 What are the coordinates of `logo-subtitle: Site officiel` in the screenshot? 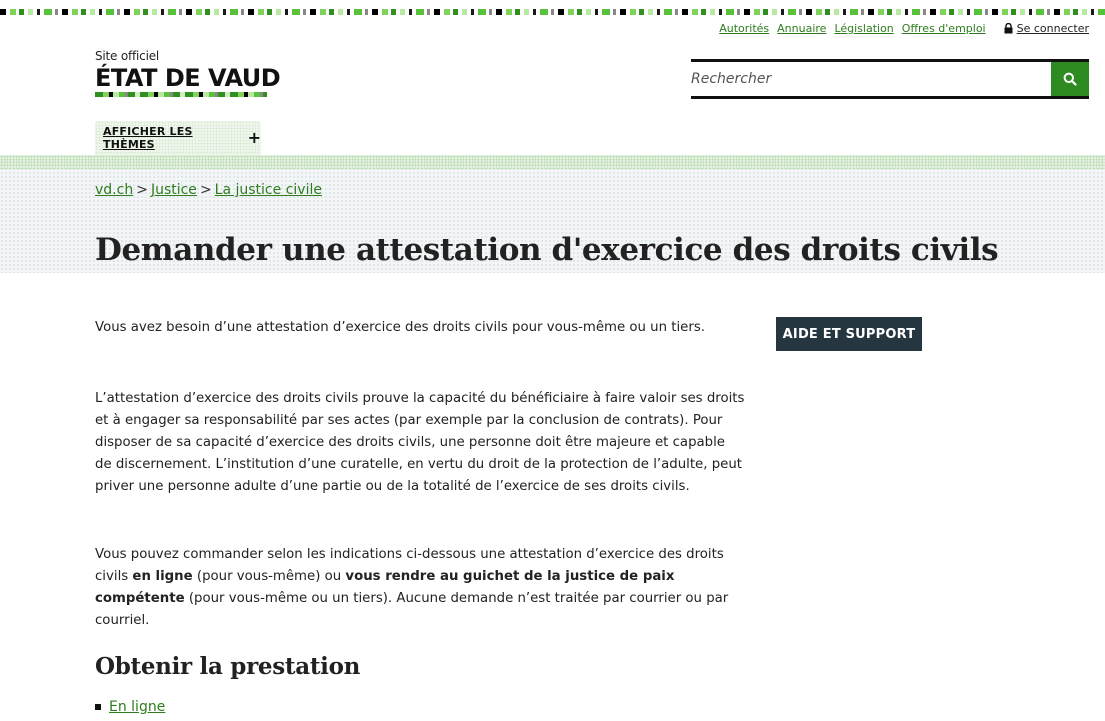 It's located at (127, 56).